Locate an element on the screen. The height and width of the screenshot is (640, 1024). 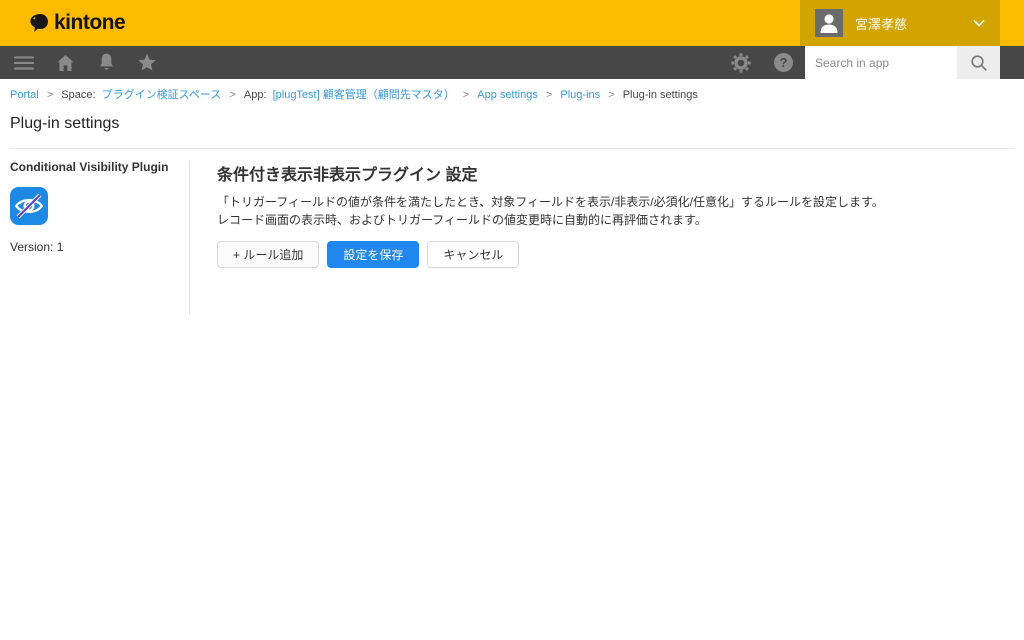
kintone-bird-icon is located at coordinates (39, 22).